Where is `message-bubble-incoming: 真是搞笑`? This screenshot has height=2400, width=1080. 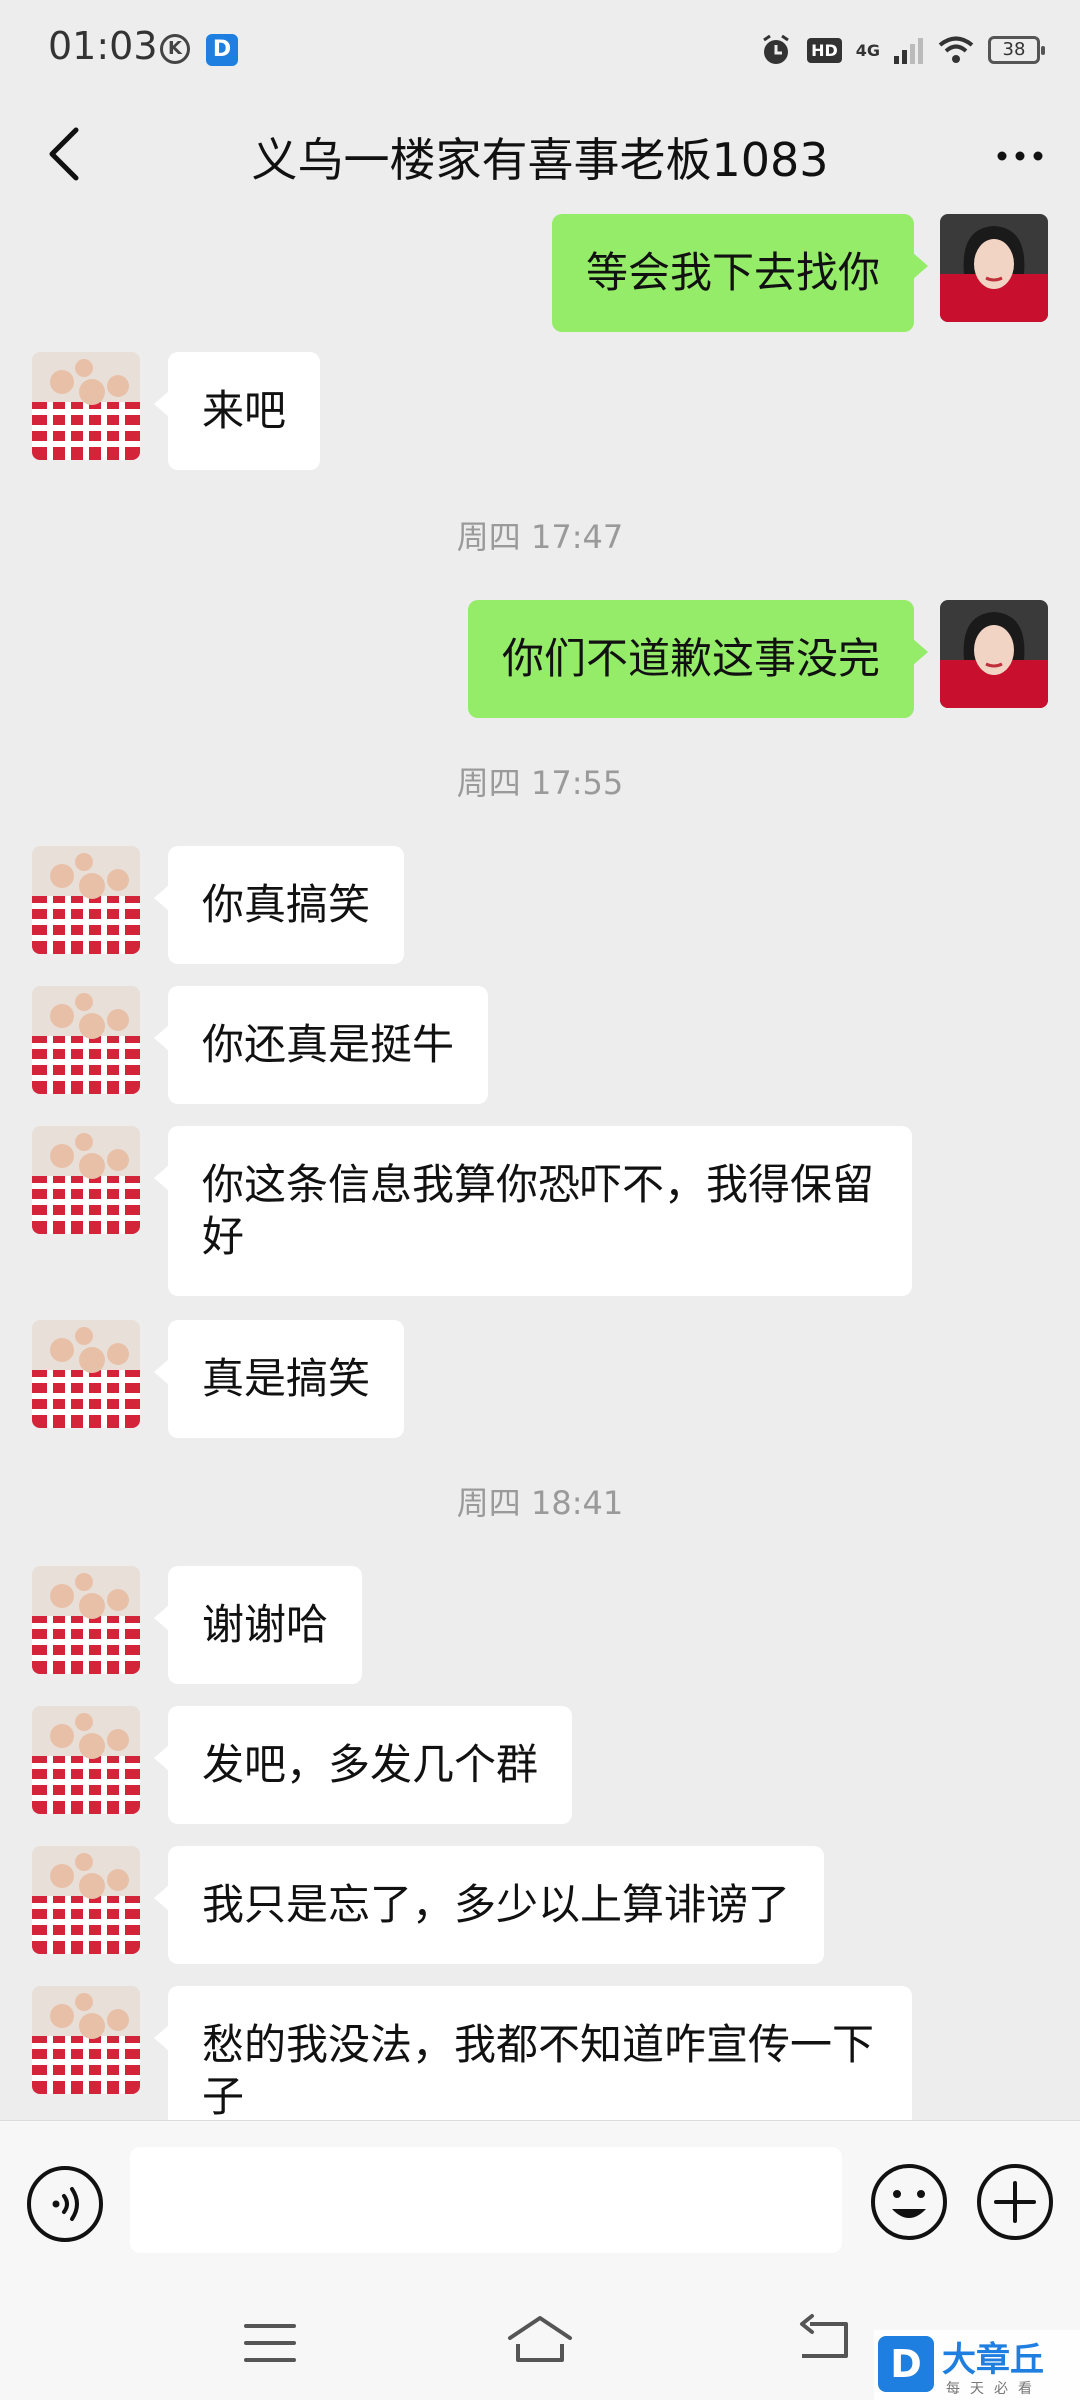
message-bubble-incoming: 真是搞笑 is located at coordinates (279, 1379).